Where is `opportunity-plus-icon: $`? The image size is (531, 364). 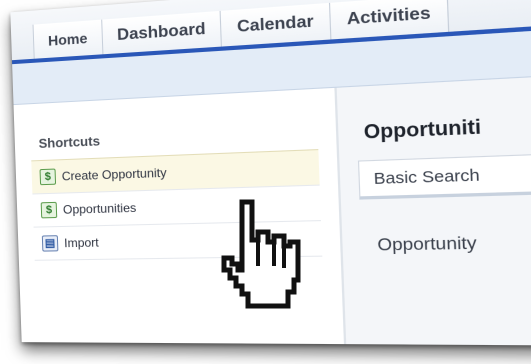 opportunity-plus-icon: $ is located at coordinates (48, 177).